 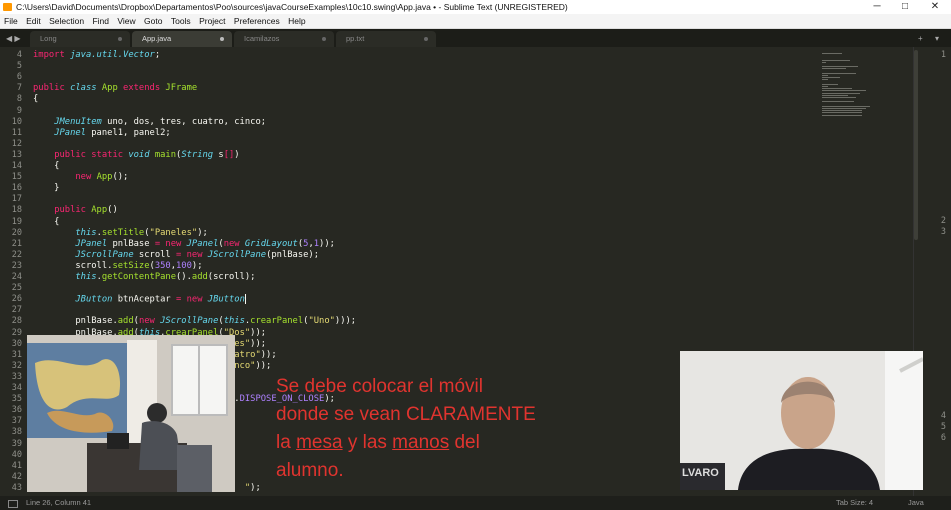 What do you see at coordinates (296, 21) in the screenshot?
I see `menu-help: Help` at bounding box center [296, 21].